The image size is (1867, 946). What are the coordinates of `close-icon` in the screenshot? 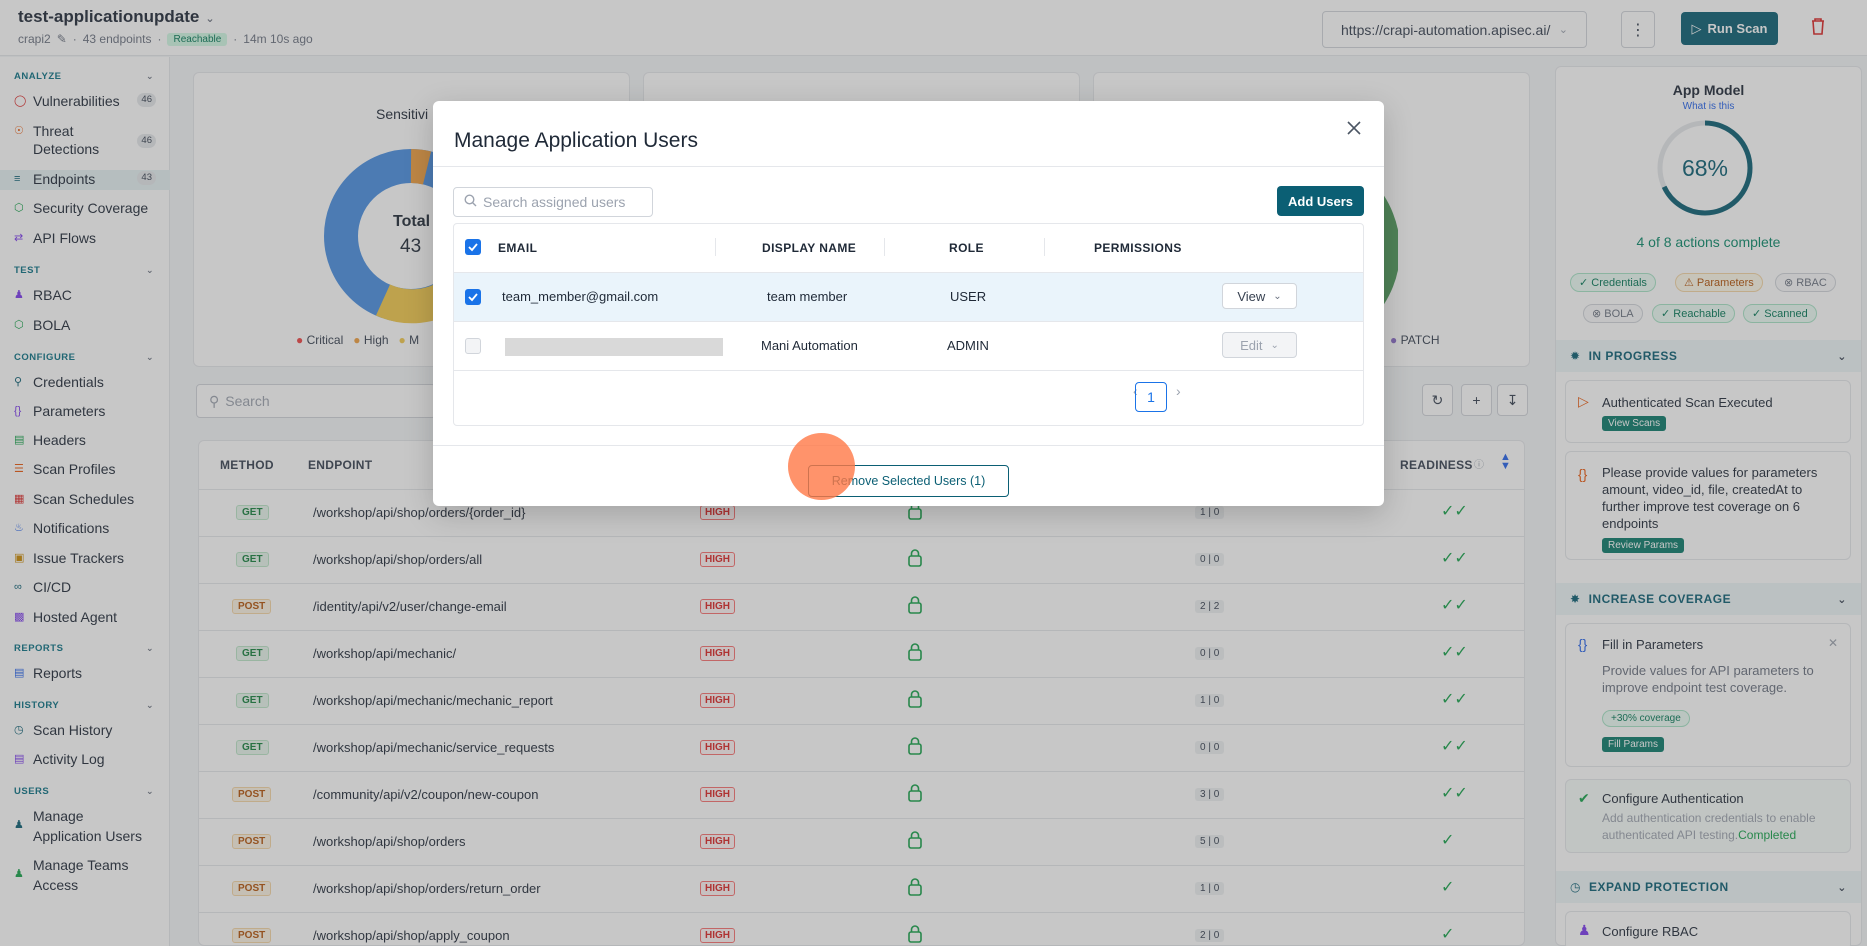 It's located at (1354, 128).